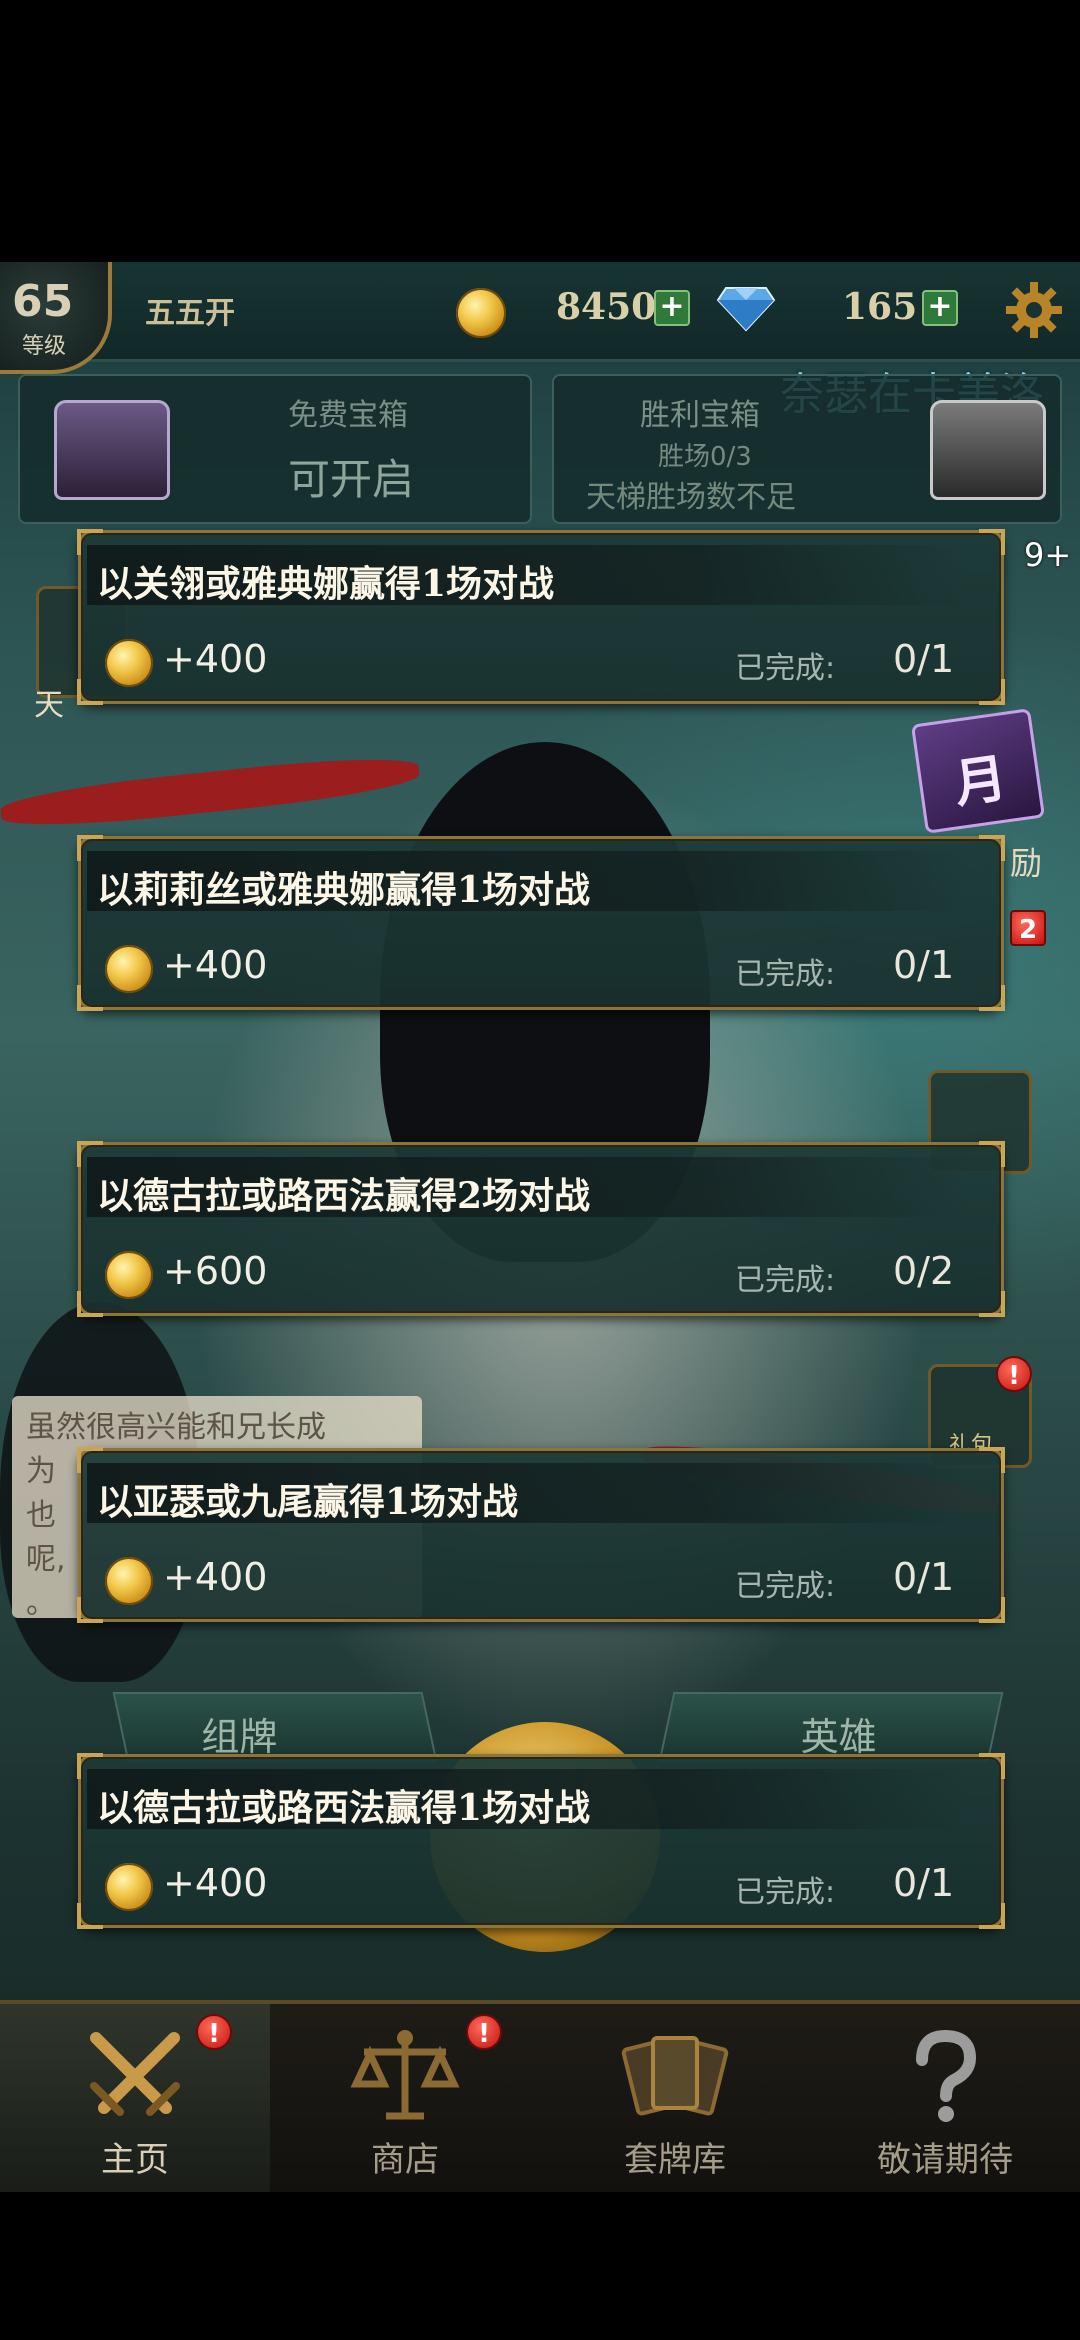 The image size is (1080, 2340). I want to click on victory-chest-status: 天梯胜场数不足, so click(691, 497).